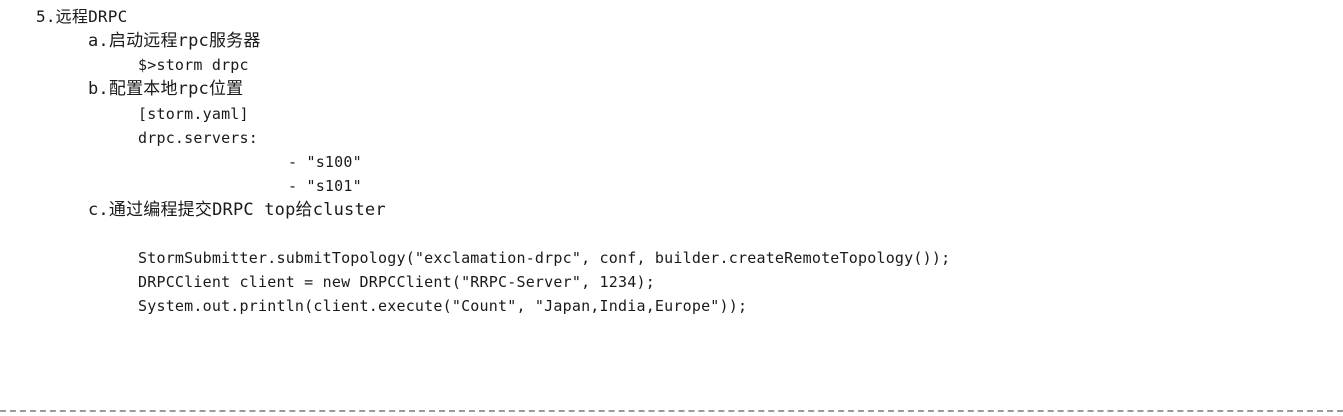  Describe the element at coordinates (82, 16) in the screenshot. I see `section-heading: 5.远程DRPC` at that location.